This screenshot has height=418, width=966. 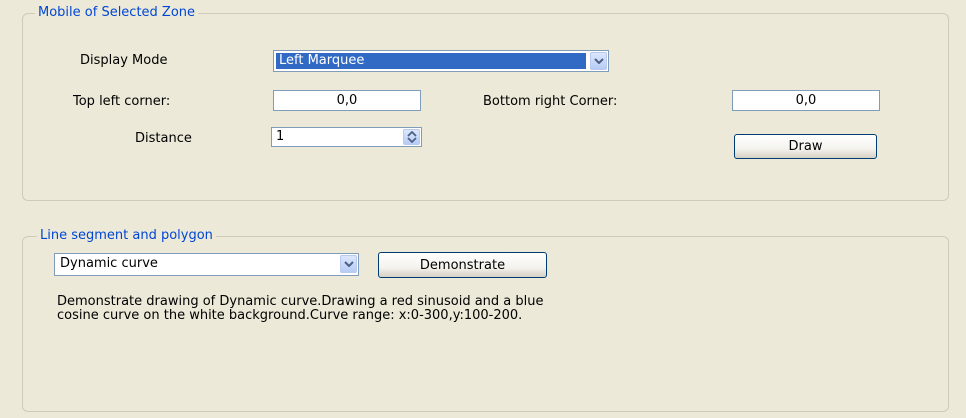 I want to click on up-down-arrows-icon, so click(x=411, y=137).